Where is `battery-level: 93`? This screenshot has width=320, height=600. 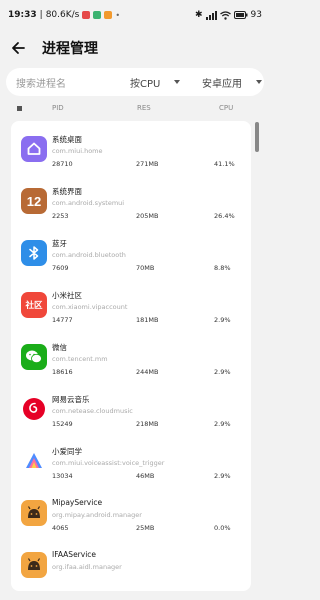 battery-level: 93 is located at coordinates (256, 15).